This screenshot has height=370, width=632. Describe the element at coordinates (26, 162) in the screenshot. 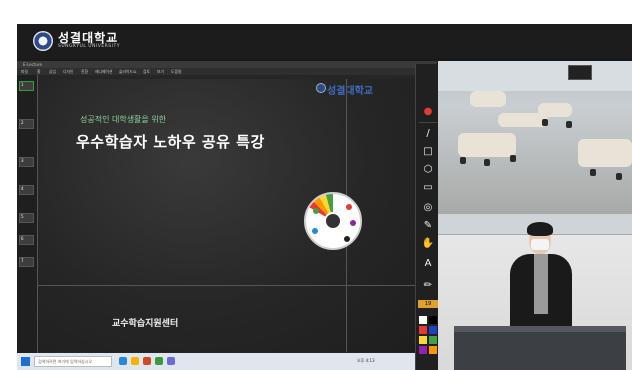

I see `slide-thumbnail: 3` at that location.